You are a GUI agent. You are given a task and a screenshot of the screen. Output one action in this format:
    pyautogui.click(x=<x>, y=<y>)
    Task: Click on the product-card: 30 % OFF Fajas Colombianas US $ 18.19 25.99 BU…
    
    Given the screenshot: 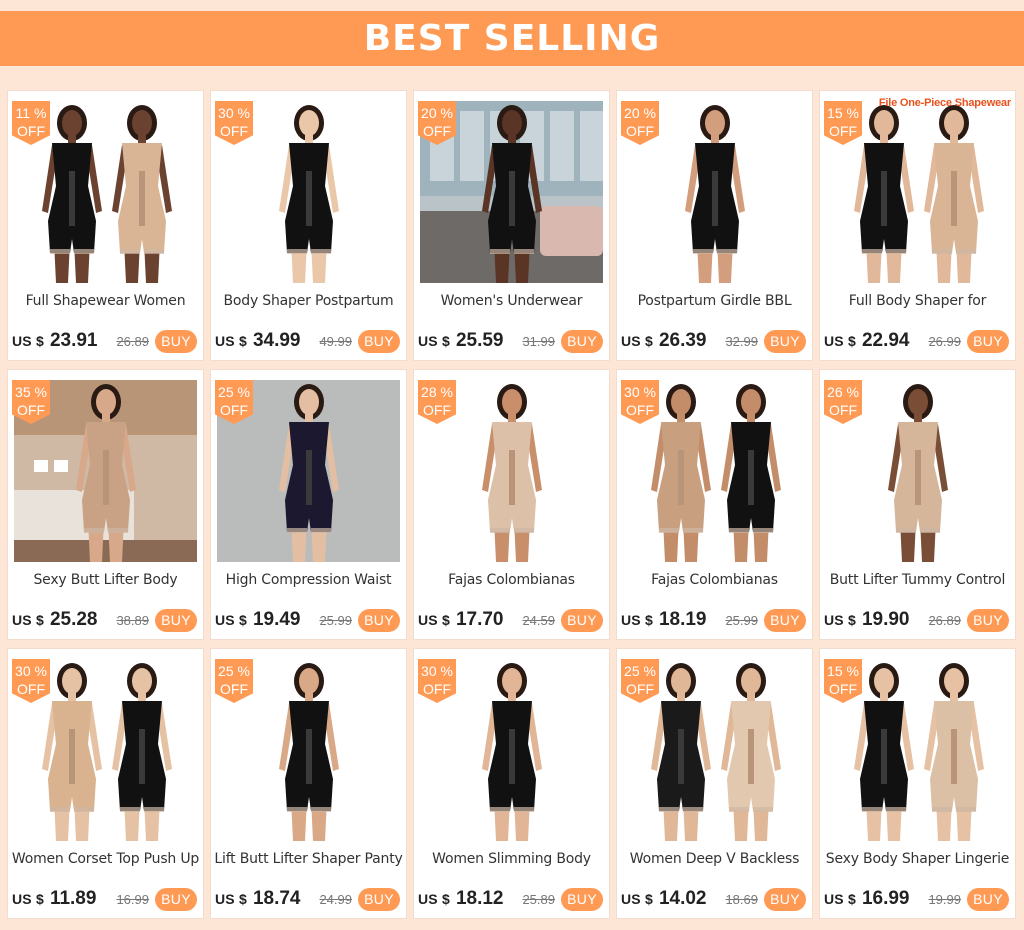 What is the action you would take?
    pyautogui.click(x=714, y=504)
    